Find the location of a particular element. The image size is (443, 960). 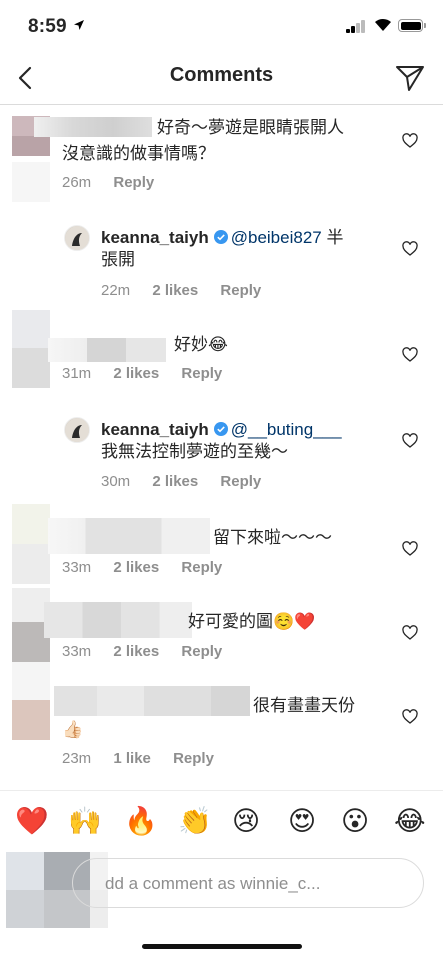

comment-meta: 23m 1 like Reply is located at coordinates (147, 758).